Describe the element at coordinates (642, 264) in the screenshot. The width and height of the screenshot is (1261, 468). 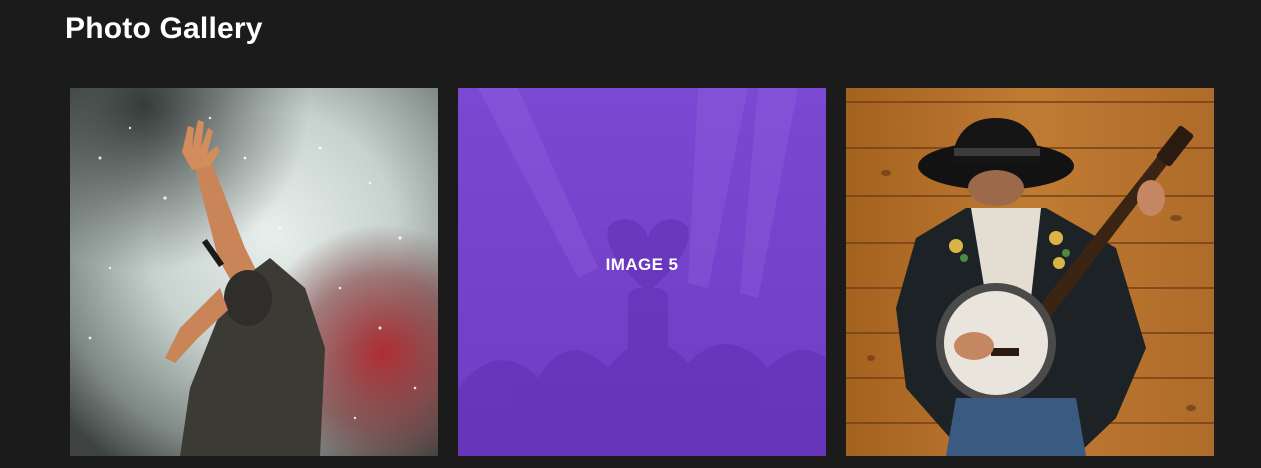
I see `image-overlay-label: IMAGE 5` at that location.